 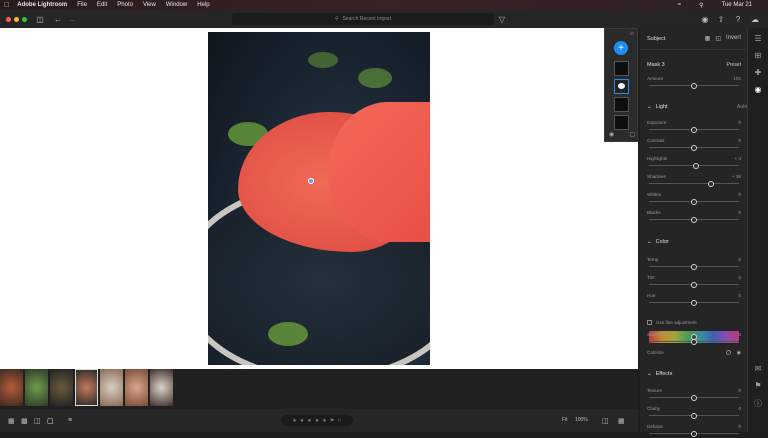 I want to click on saturation-slider: Saturation 0, so click(x=694, y=339).